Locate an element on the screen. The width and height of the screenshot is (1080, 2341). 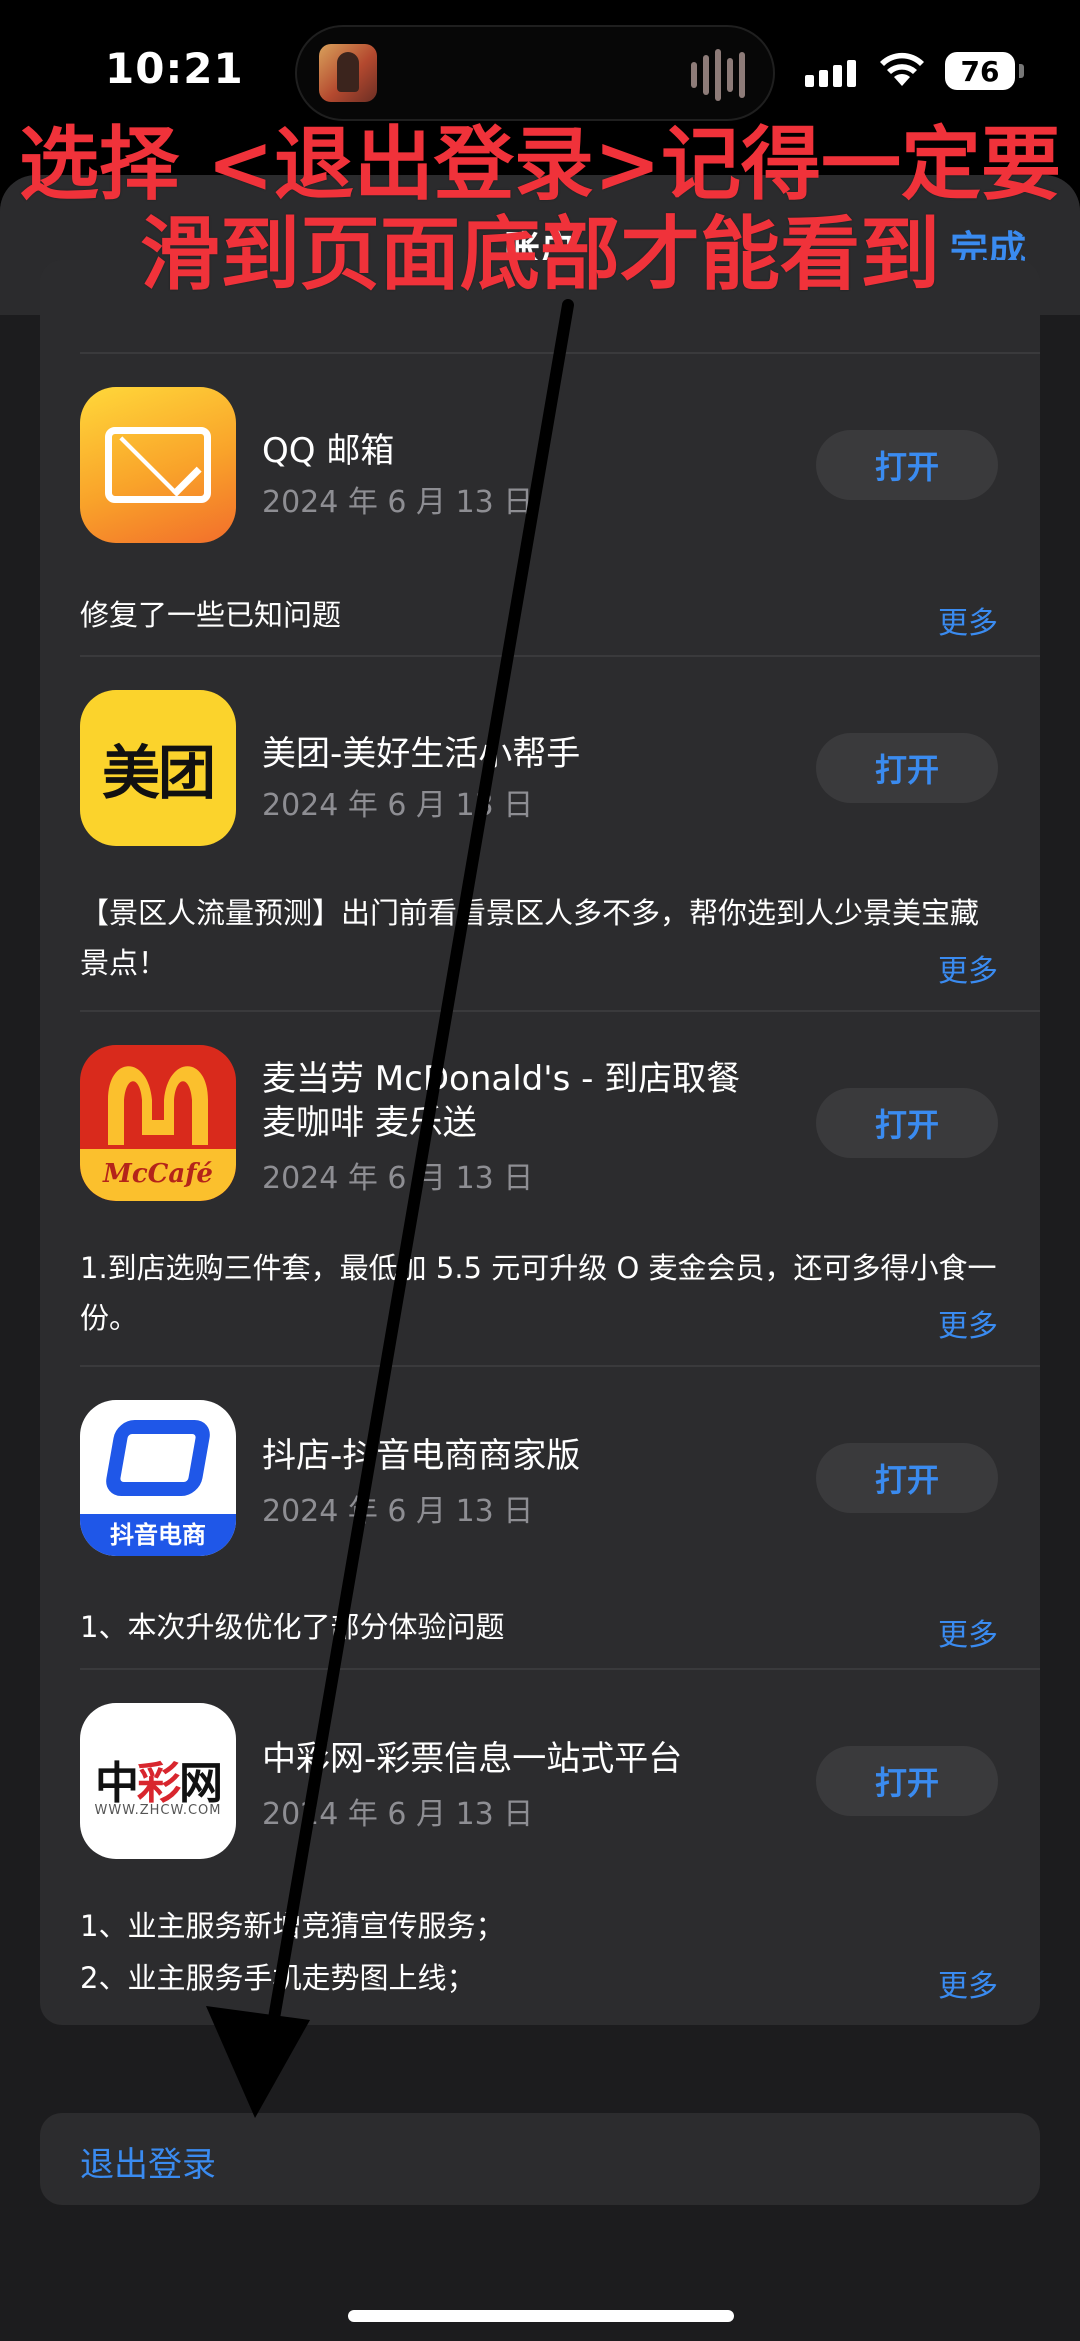
wifi-icon is located at coordinates (902, 69).